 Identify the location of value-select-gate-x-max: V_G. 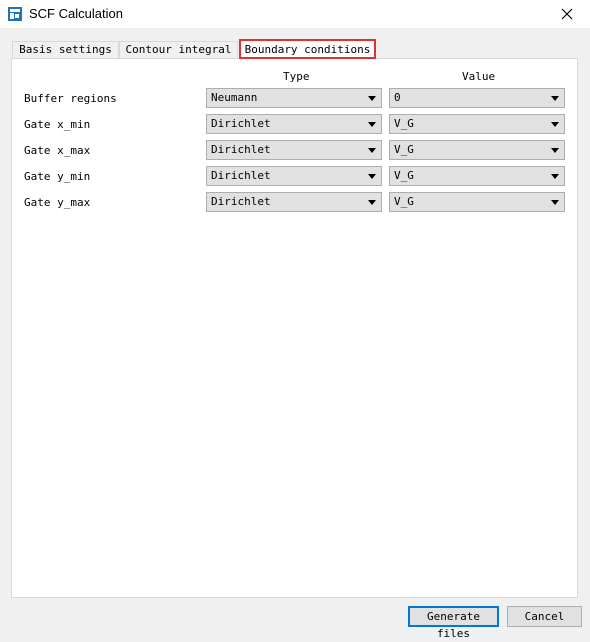
(477, 150).